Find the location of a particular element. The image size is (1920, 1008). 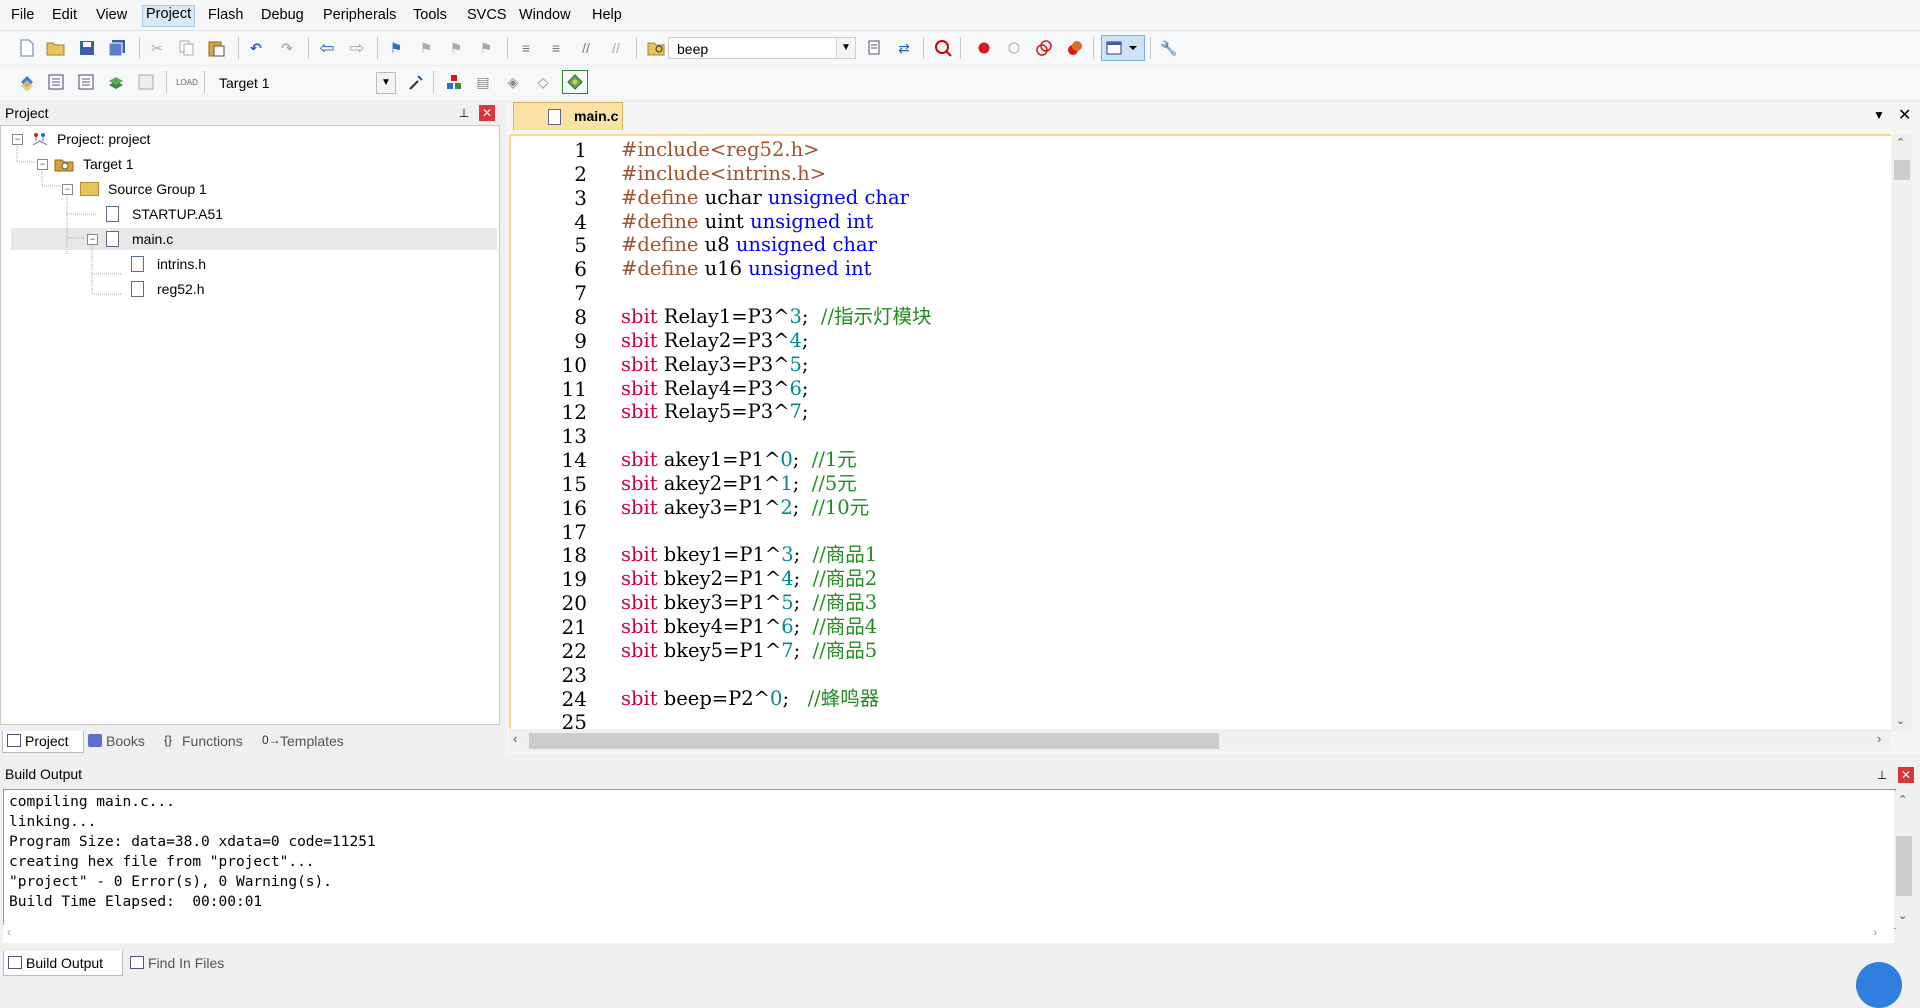

navigate-forward-icon: ⇨ is located at coordinates (357, 48).